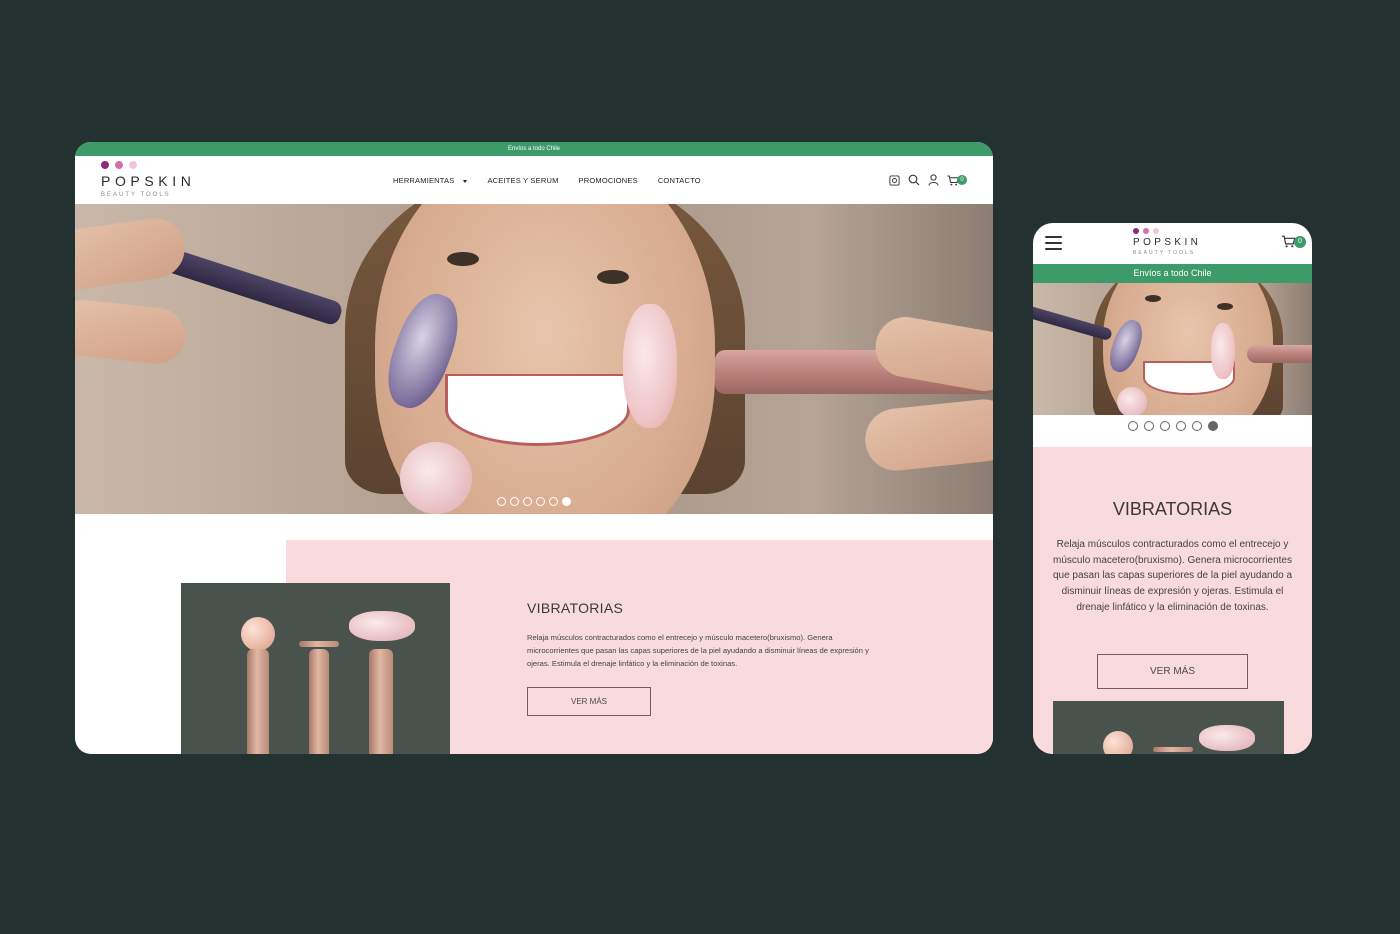 This screenshot has width=1400, height=934. I want to click on search-icon, so click(914, 180).